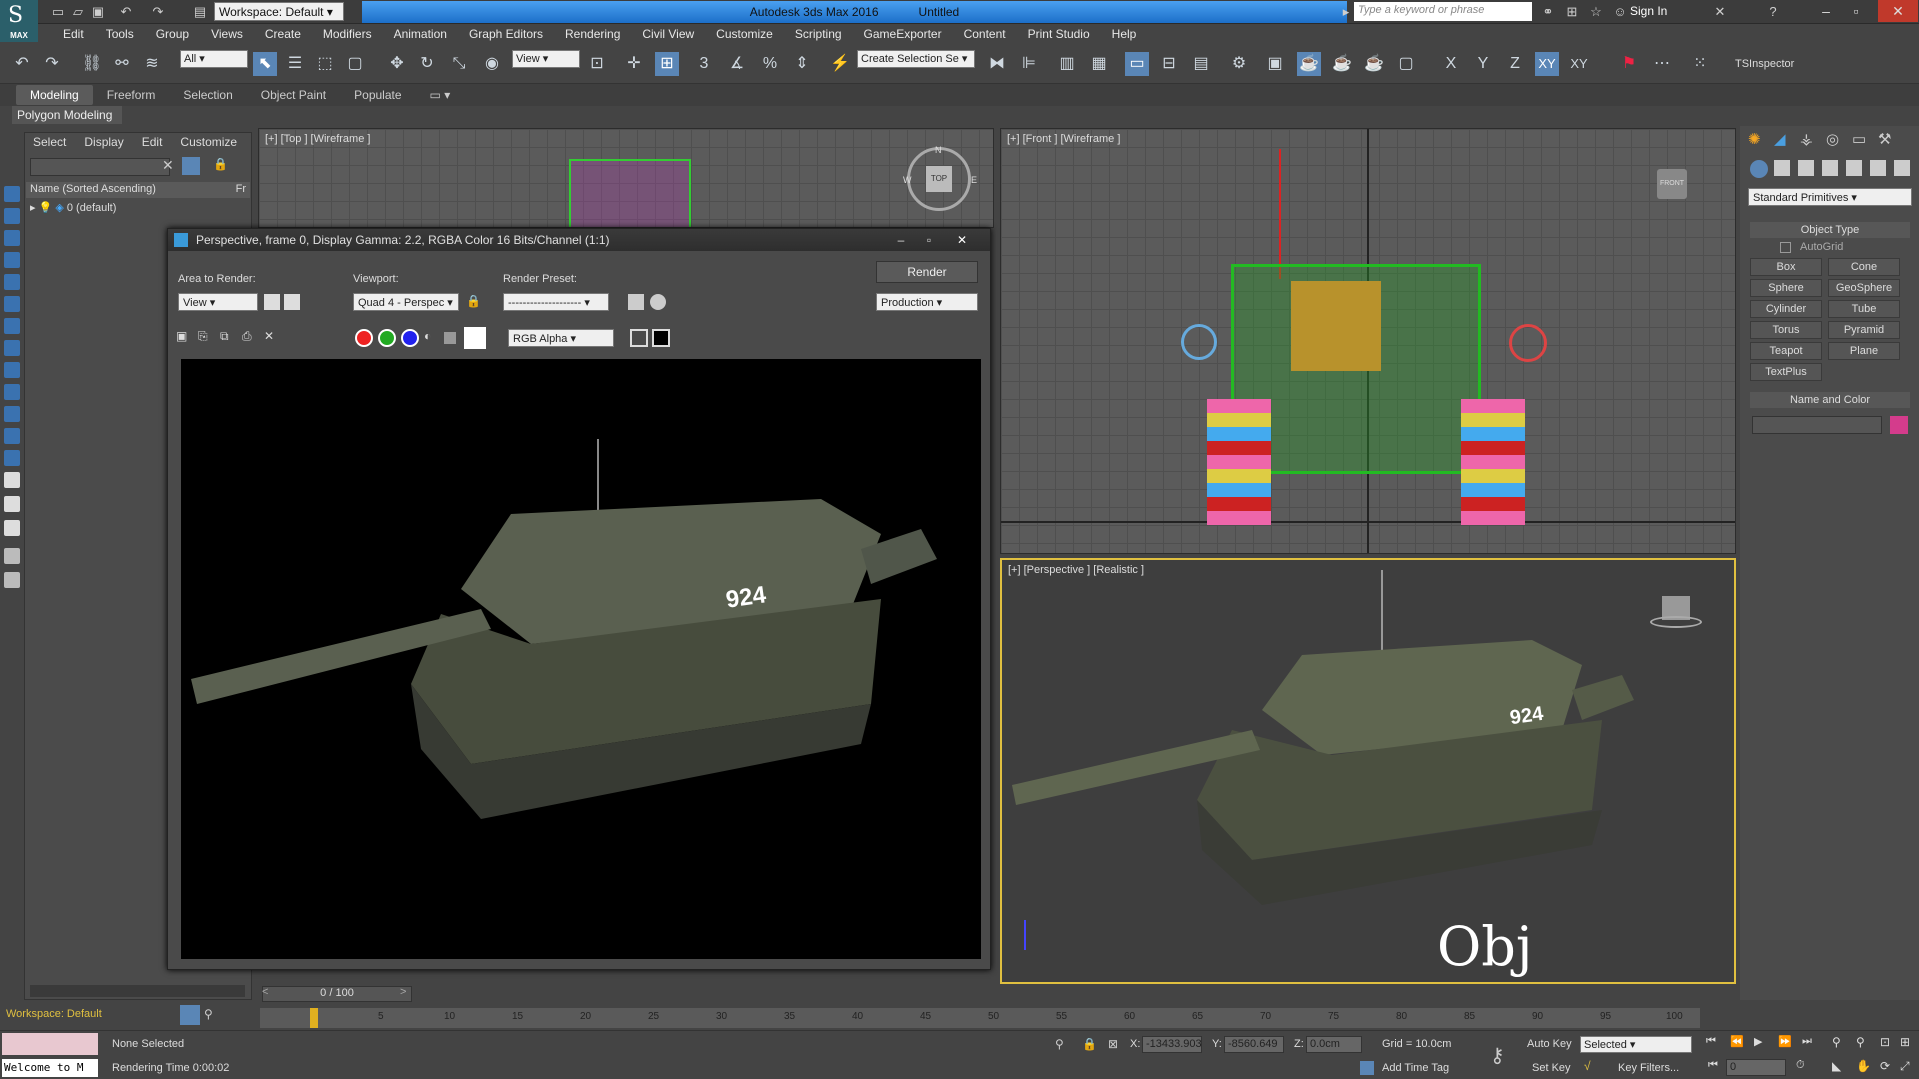  I want to click on cone-button: Cone, so click(1864, 267).